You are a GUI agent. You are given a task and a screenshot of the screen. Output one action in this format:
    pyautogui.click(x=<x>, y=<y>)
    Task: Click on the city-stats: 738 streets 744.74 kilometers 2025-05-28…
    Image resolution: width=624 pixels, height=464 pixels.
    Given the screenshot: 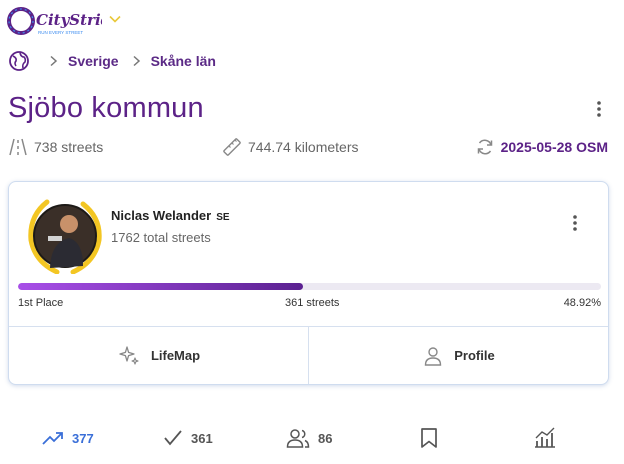 What is the action you would take?
    pyautogui.click(x=310, y=147)
    